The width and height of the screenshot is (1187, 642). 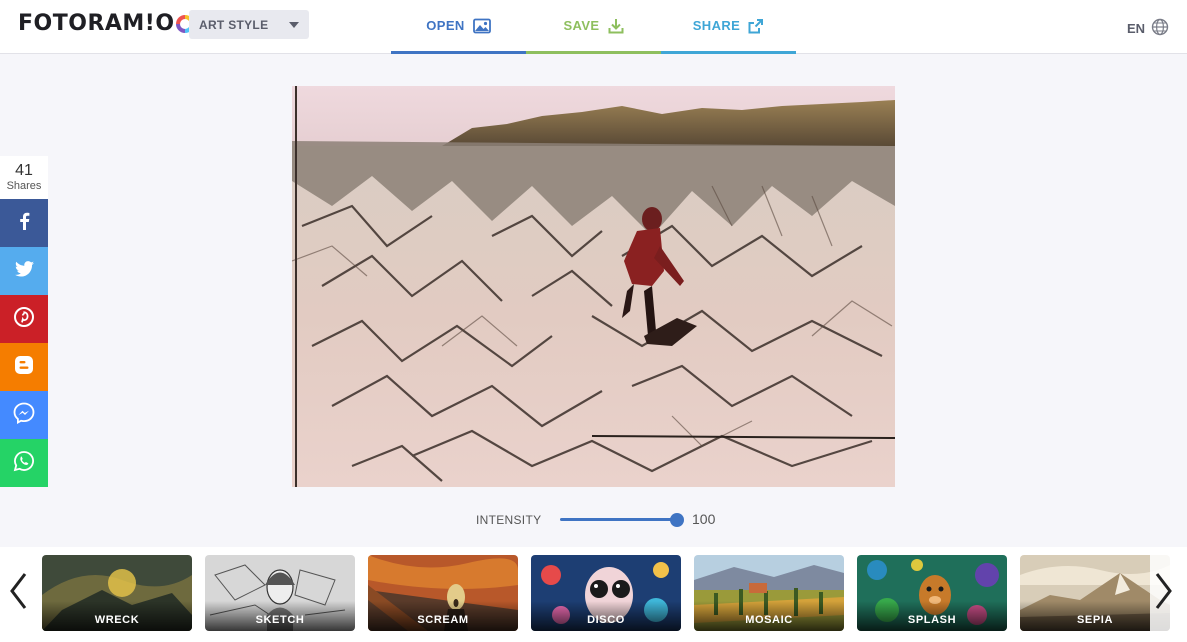 What do you see at coordinates (1160, 28) in the screenshot?
I see `globe-icon` at bounding box center [1160, 28].